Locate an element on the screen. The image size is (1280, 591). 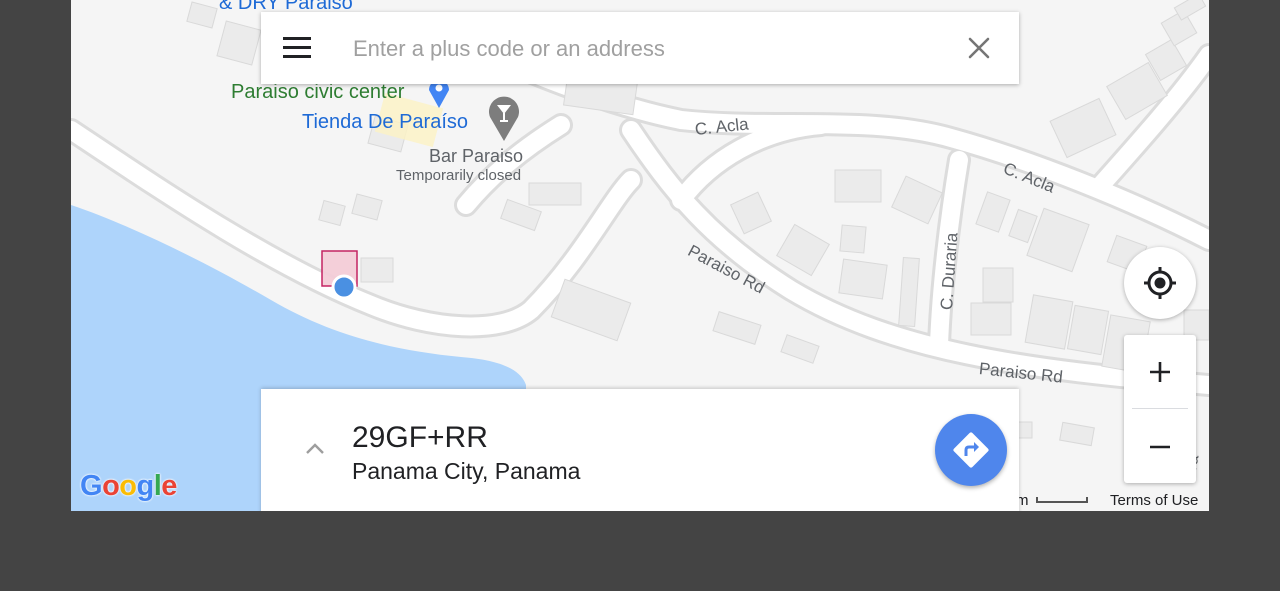
logo-letter: G is located at coordinates (91, 486).